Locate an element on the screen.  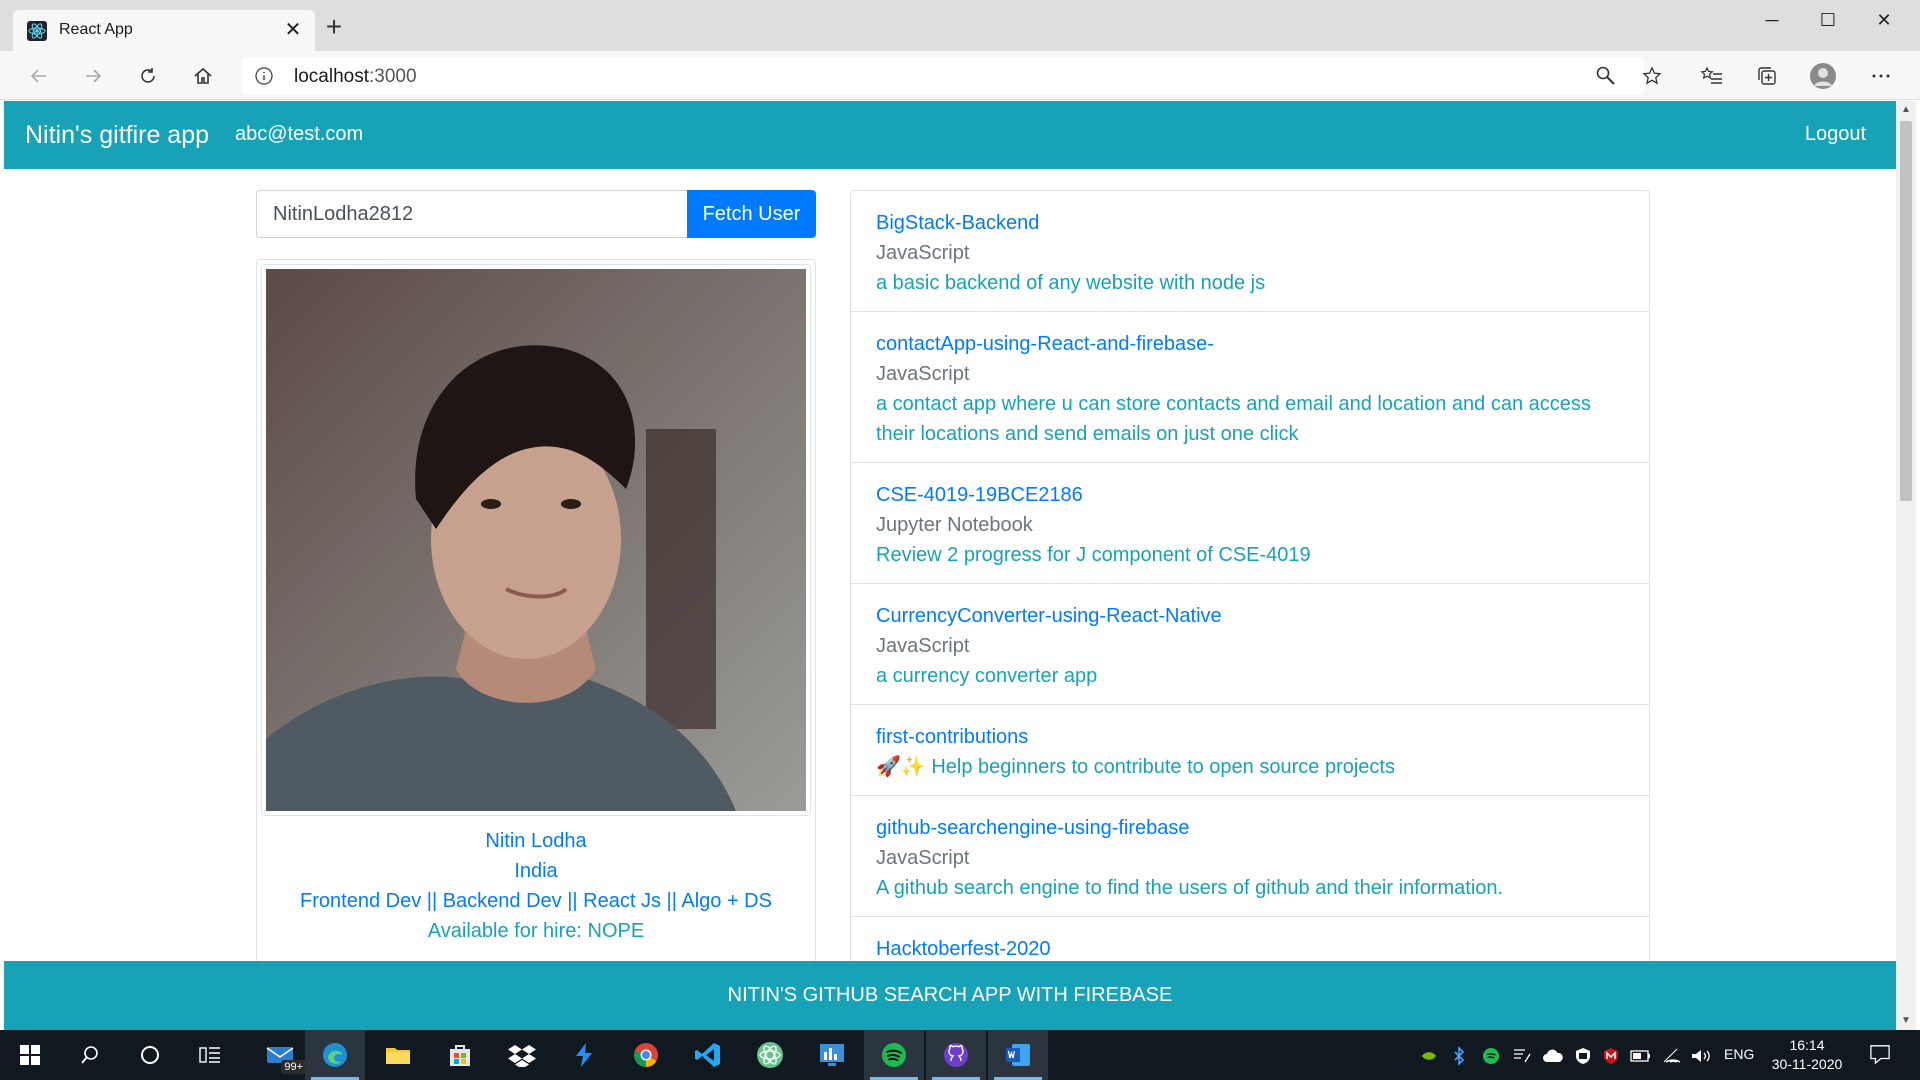
vscode-icon is located at coordinates (708, 1055).